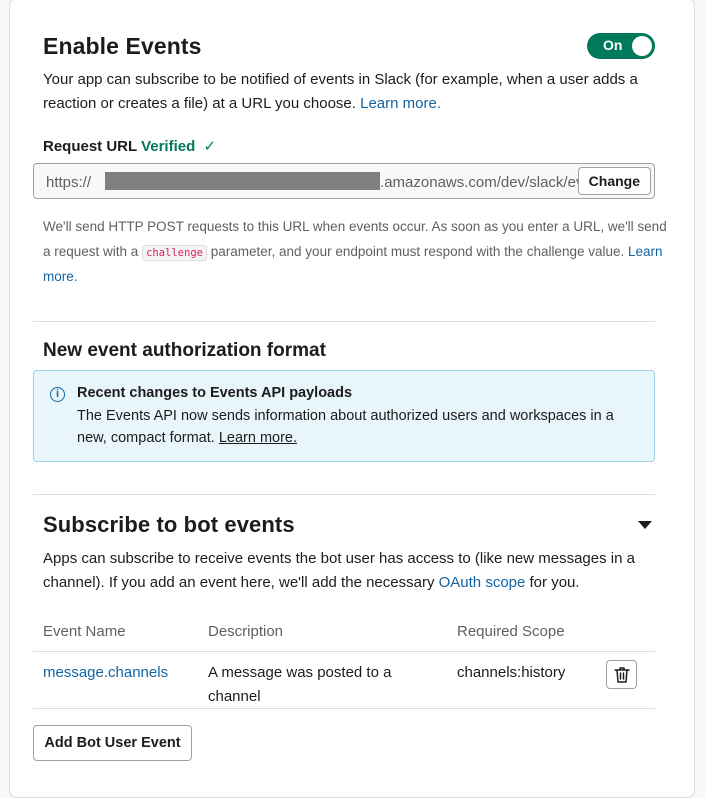 The width and height of the screenshot is (705, 798). What do you see at coordinates (554, 582) in the screenshot?
I see `bot-events-text-2: for you.` at bounding box center [554, 582].